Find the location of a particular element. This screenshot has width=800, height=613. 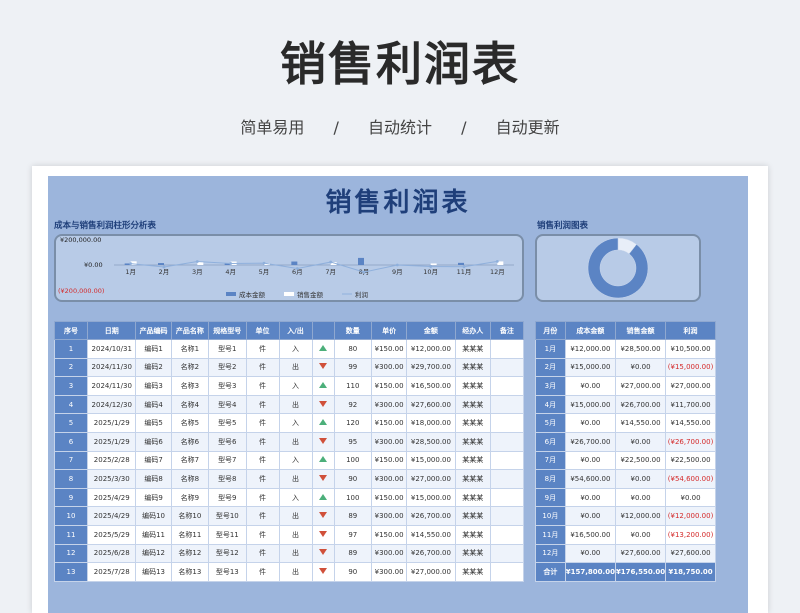

name-cell: 名称13 is located at coordinates (190, 572).